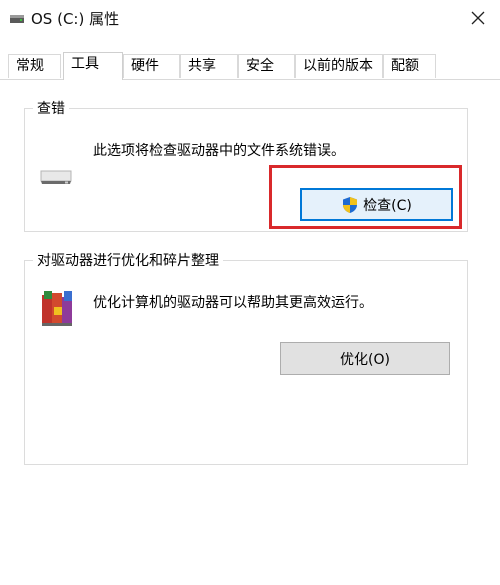  I want to click on check-button-label: 检查(C), so click(387, 205).